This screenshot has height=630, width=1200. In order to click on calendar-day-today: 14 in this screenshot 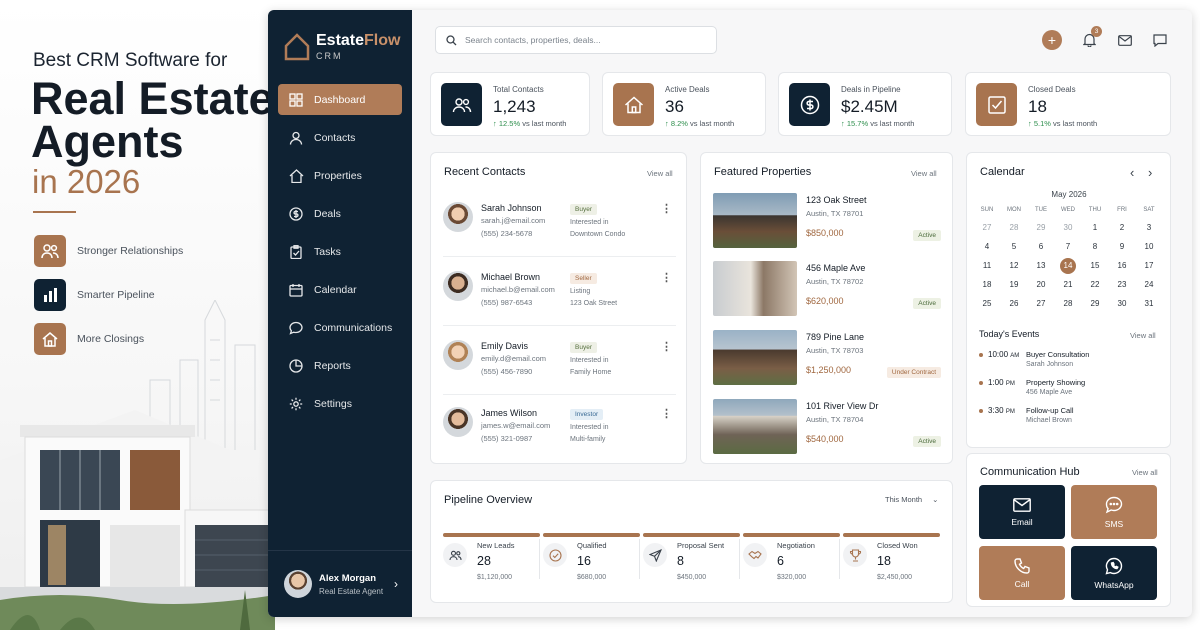, I will do `click(1068, 266)`.